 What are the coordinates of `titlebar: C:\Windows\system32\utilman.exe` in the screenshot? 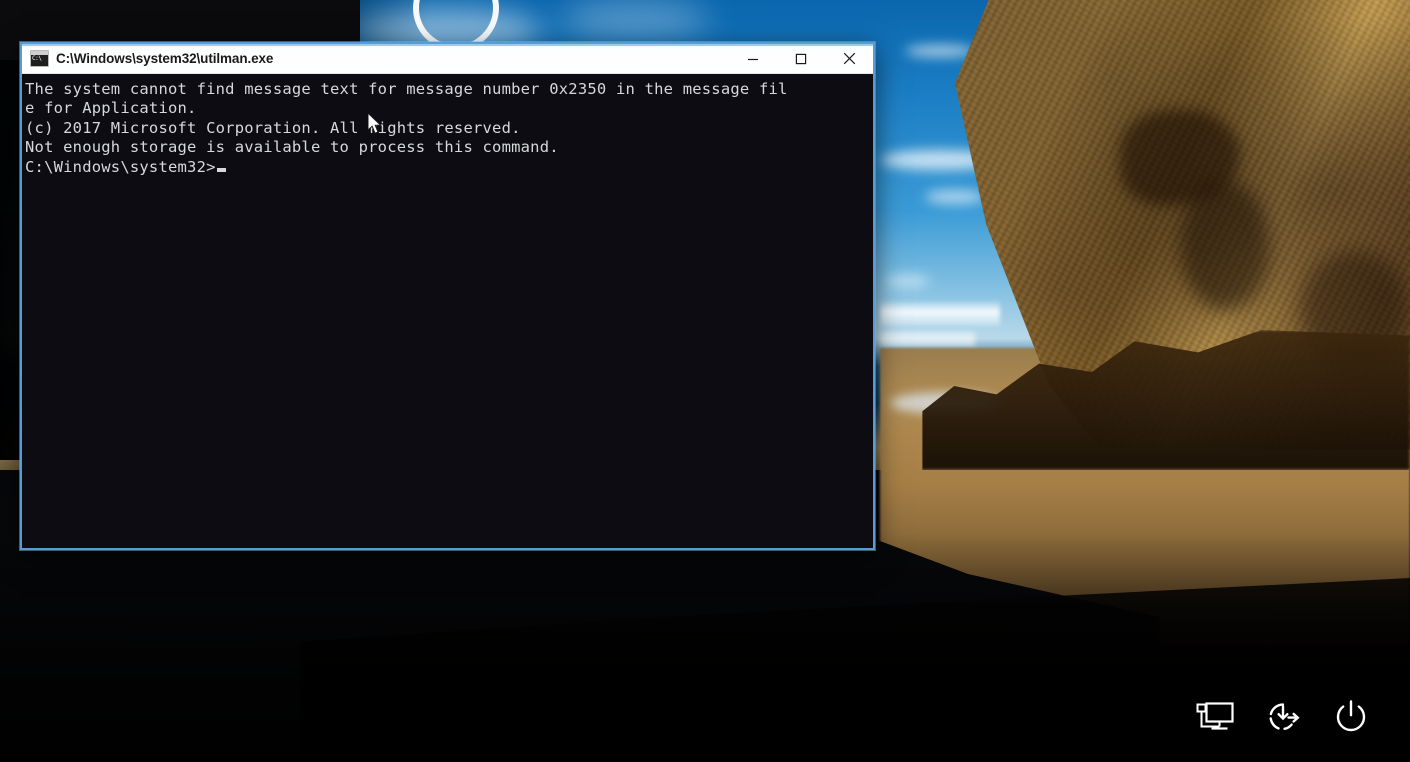 It's located at (447, 59).